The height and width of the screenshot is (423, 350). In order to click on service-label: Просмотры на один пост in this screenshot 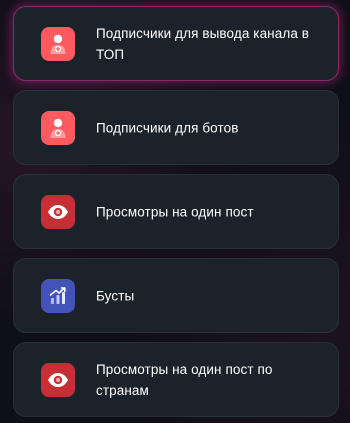, I will do `click(175, 211)`.